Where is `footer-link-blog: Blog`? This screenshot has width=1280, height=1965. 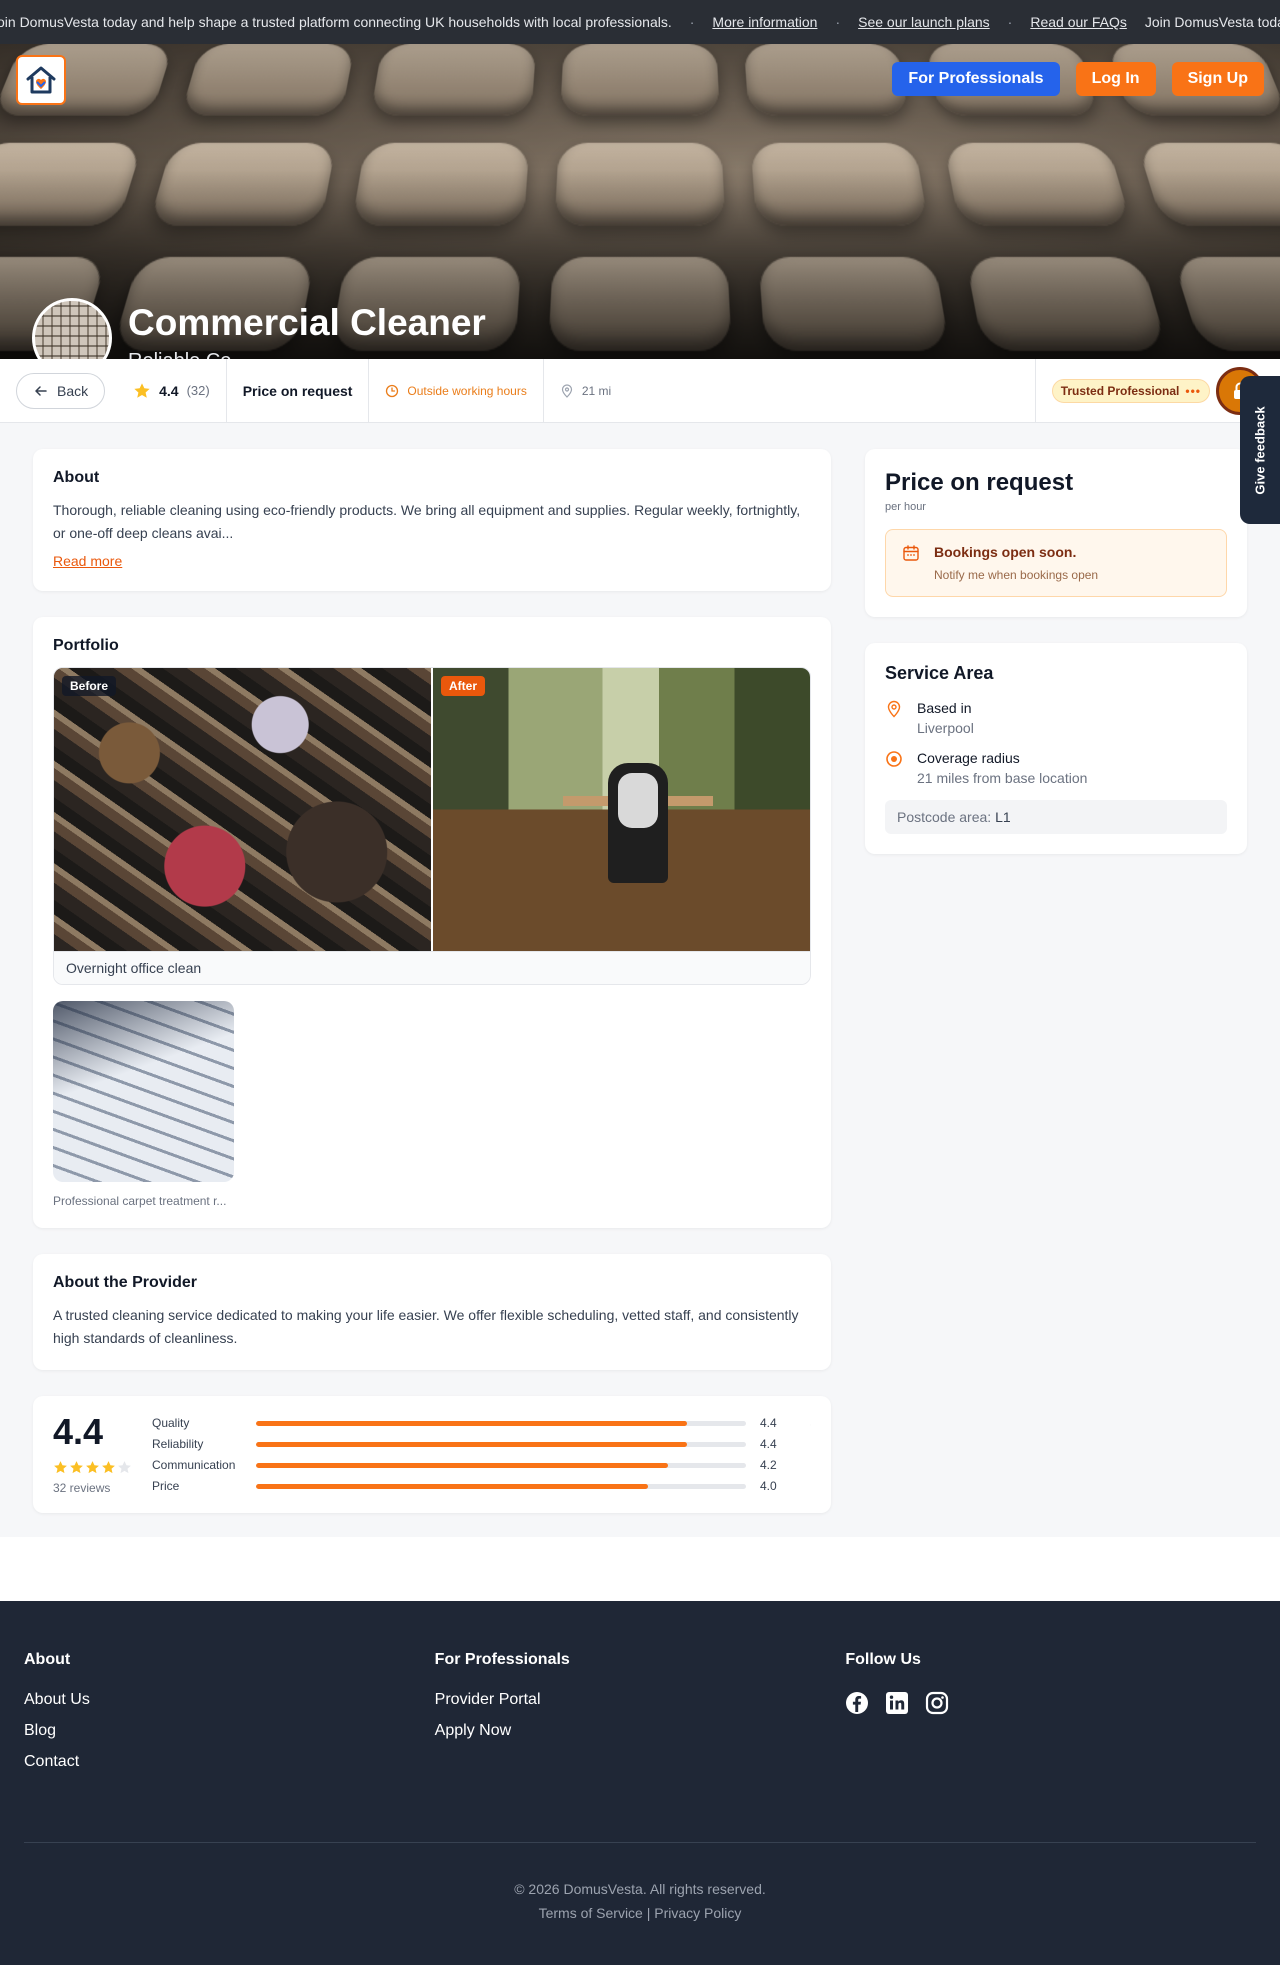
footer-link-blog: Blog is located at coordinates (229, 1731).